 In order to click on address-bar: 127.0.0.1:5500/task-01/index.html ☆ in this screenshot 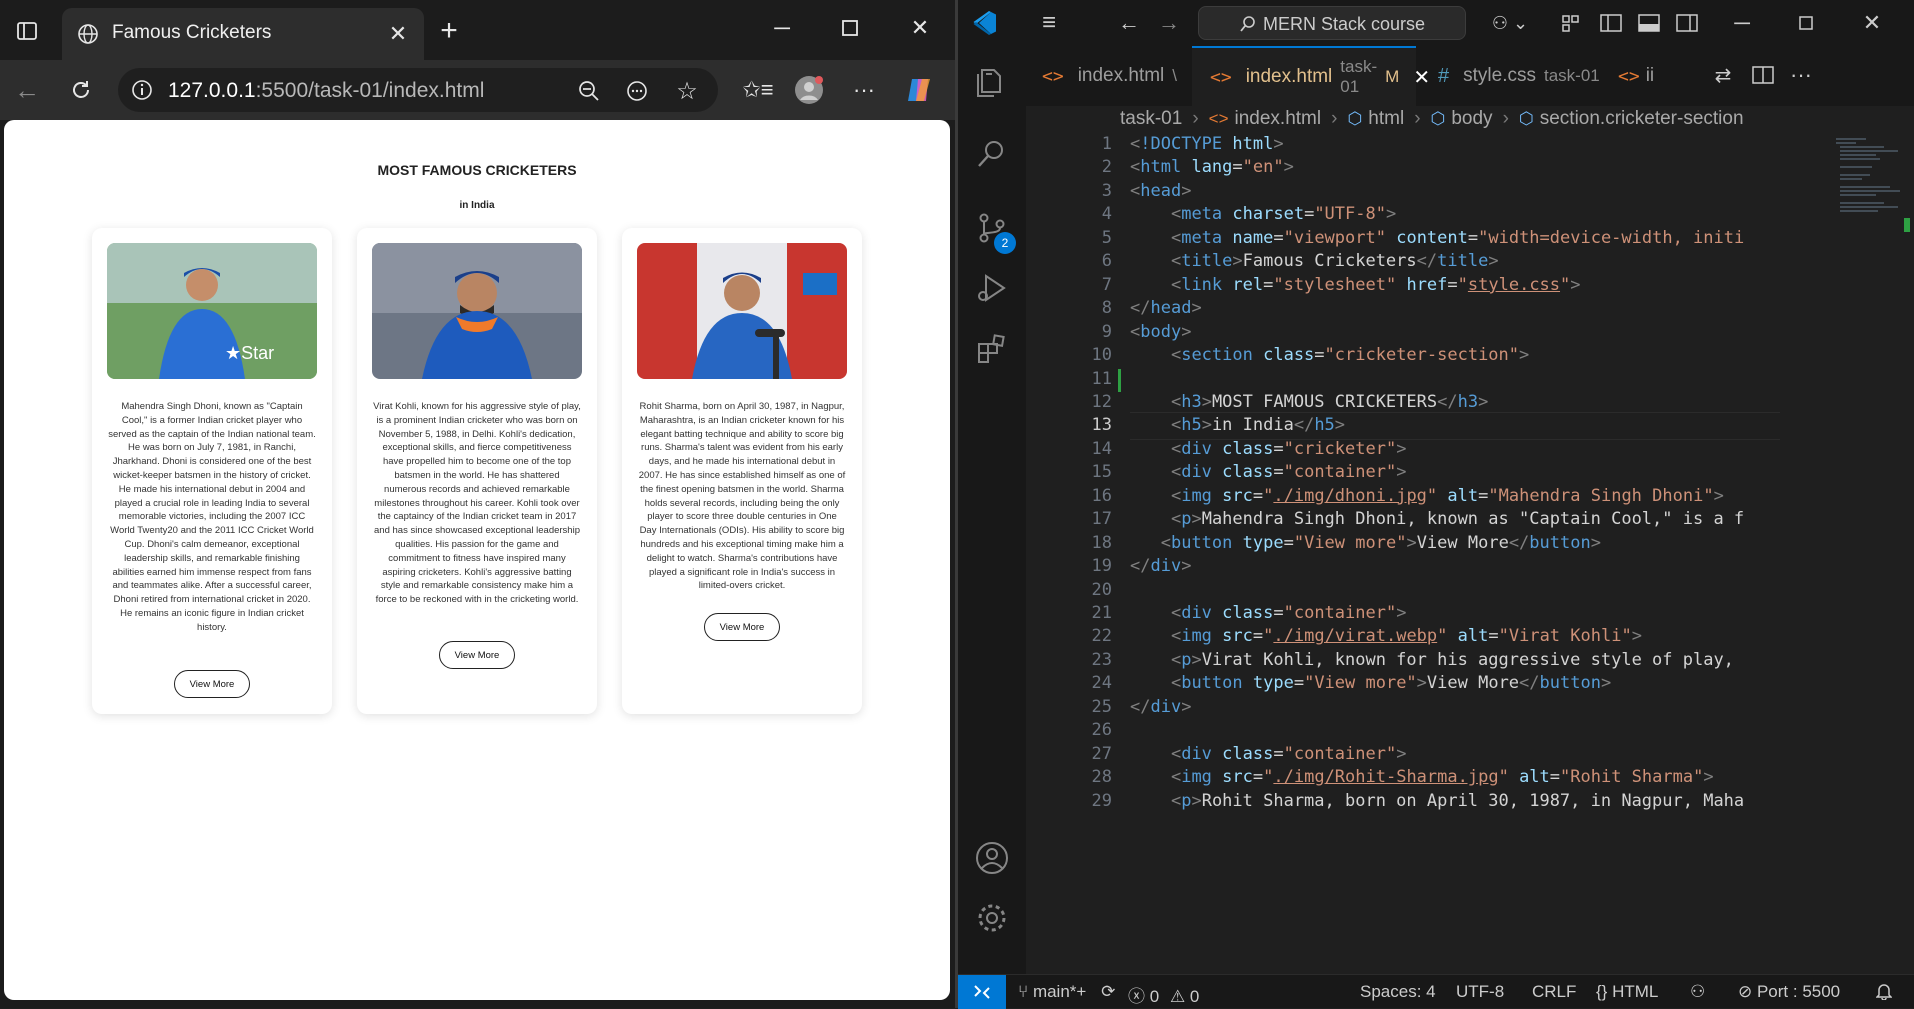, I will do `click(418, 90)`.